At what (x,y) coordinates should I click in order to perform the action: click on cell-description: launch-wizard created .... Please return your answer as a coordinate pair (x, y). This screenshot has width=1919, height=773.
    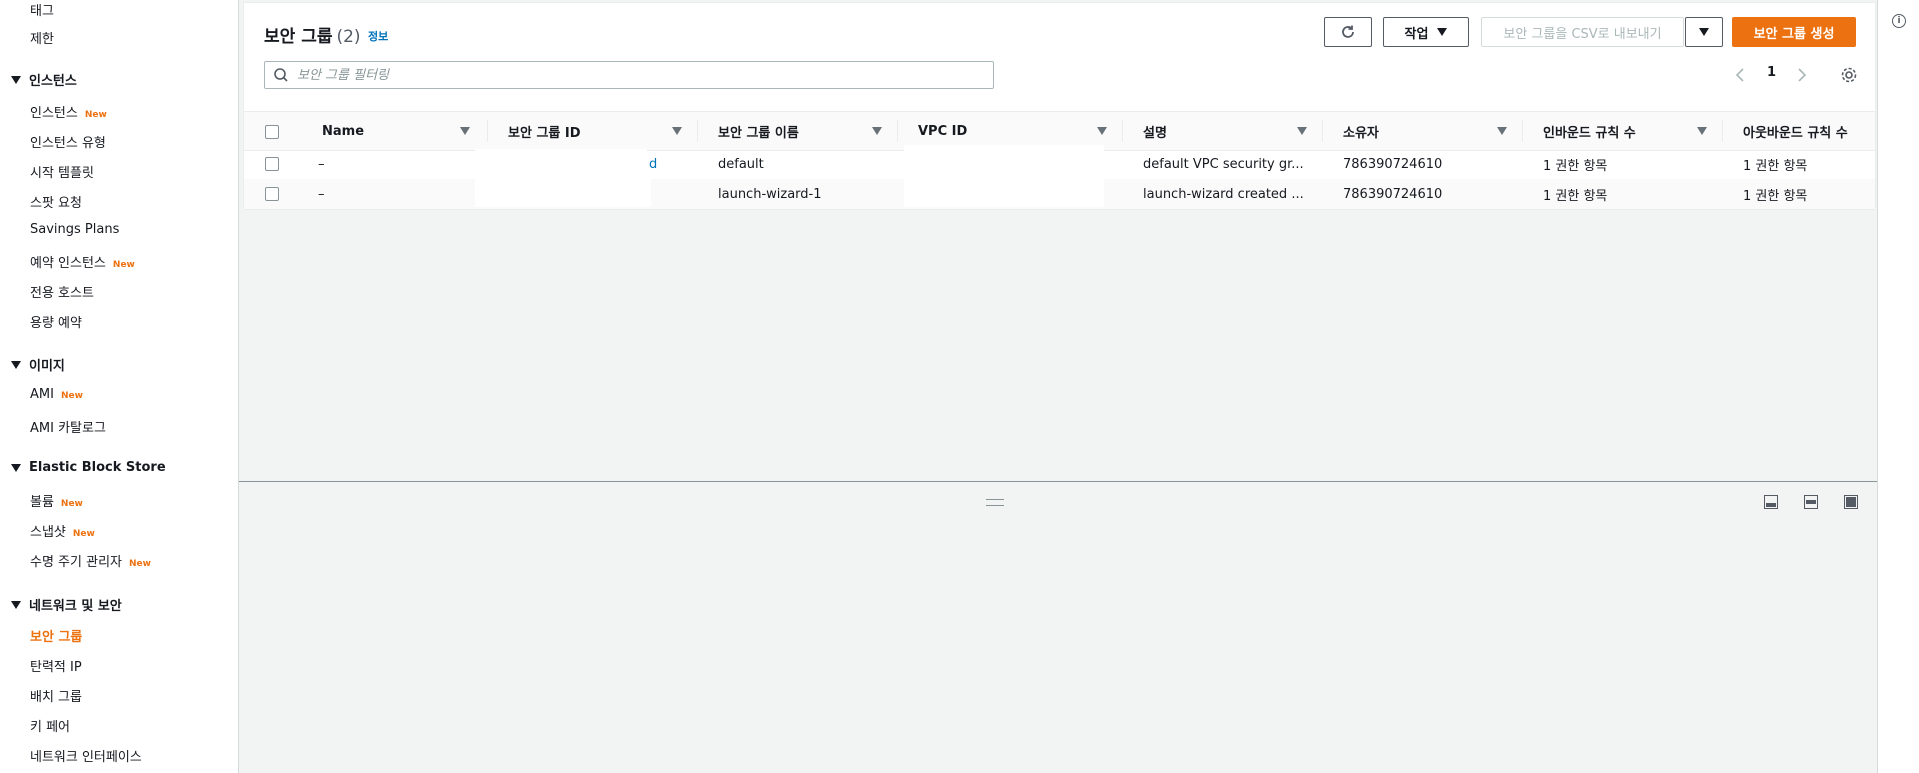
    Looking at the image, I should click on (1223, 194).